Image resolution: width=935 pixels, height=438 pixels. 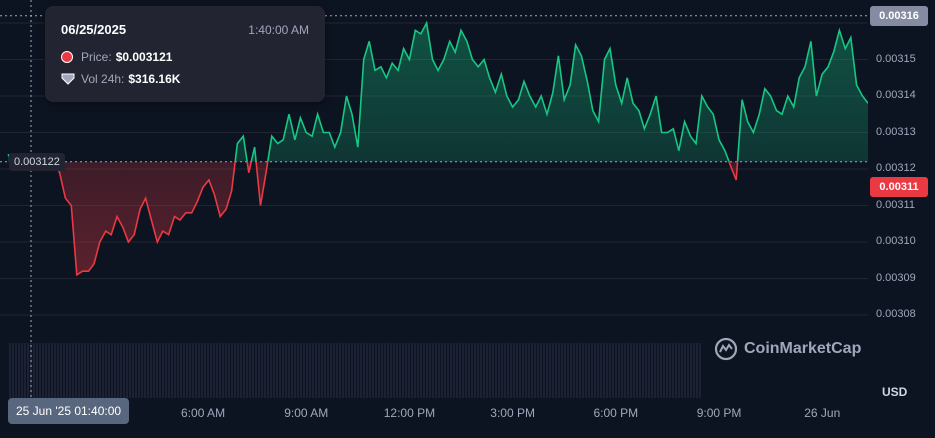 I want to click on price-dot-icon, so click(x=67, y=57).